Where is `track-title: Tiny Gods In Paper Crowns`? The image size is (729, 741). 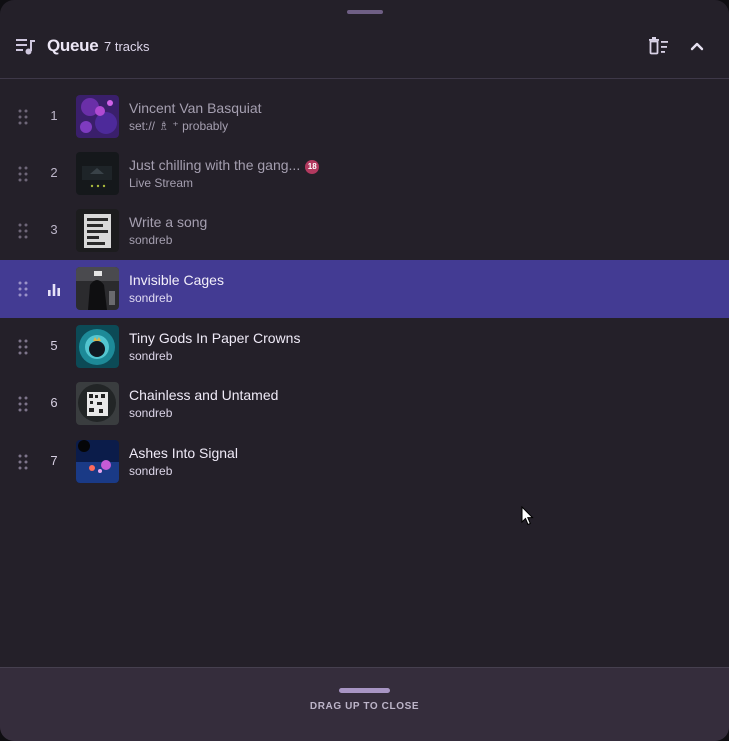
track-title: Tiny Gods In Paper Crowns is located at coordinates (215, 338).